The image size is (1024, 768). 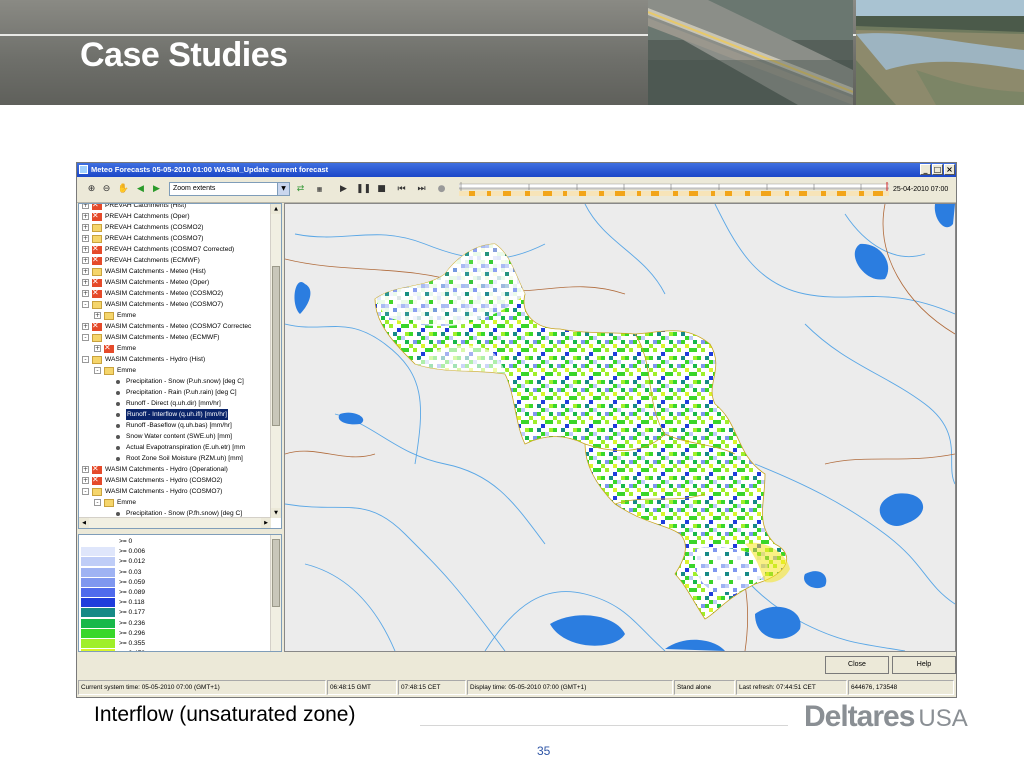 What do you see at coordinates (98, 582) in the screenshot?
I see `legend-swatch` at bounding box center [98, 582].